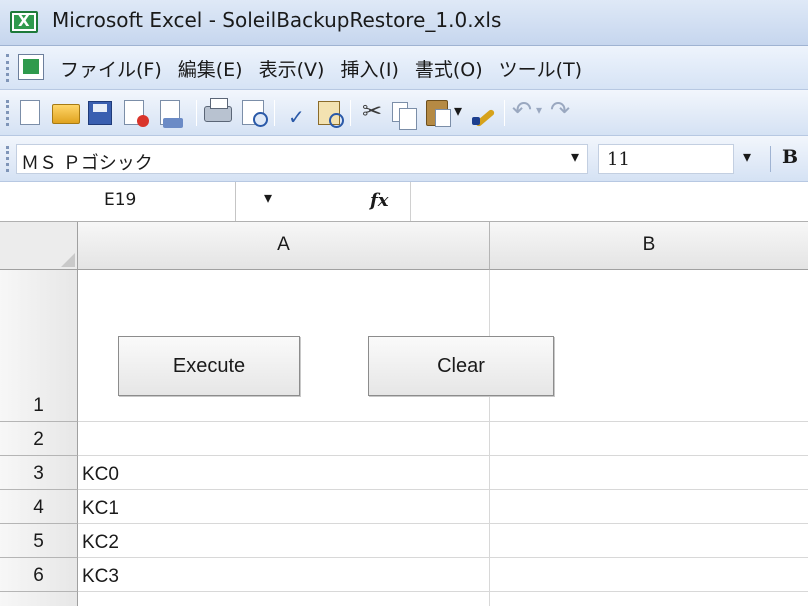 This screenshot has height=606, width=808. I want to click on row-number: 6, so click(38, 575).